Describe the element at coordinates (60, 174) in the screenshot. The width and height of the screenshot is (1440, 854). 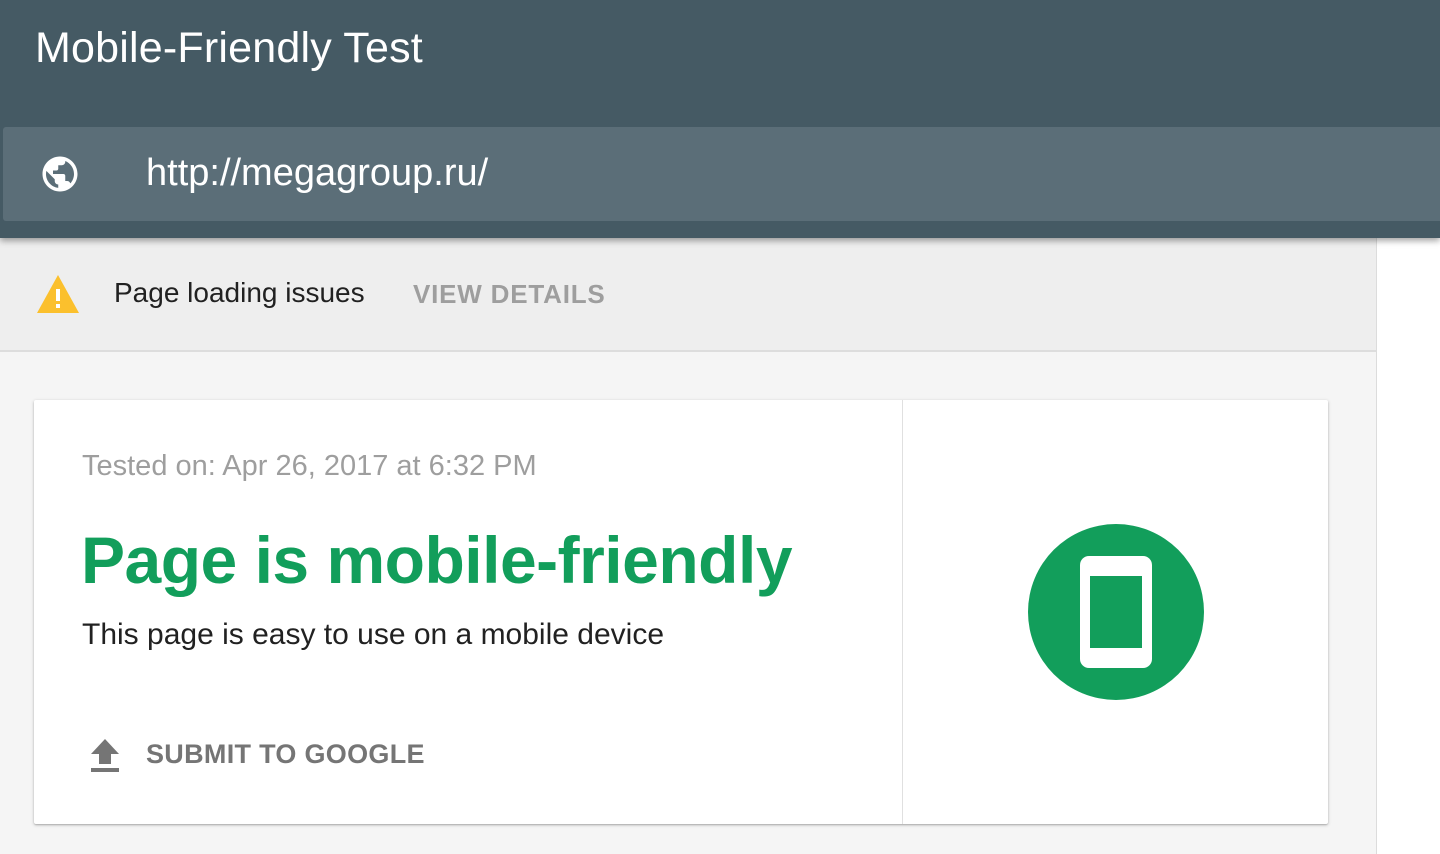
I see `globe-icon` at that location.